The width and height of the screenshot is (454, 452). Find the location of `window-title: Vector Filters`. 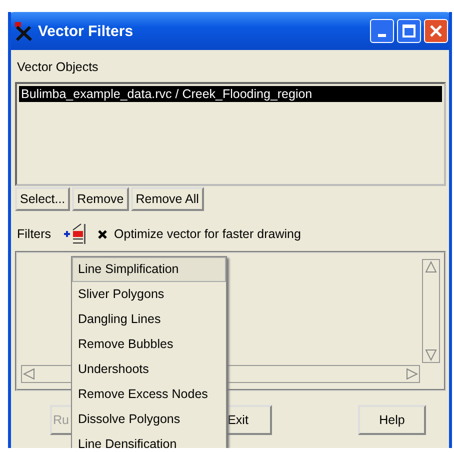

window-title: Vector Filters is located at coordinates (86, 31).